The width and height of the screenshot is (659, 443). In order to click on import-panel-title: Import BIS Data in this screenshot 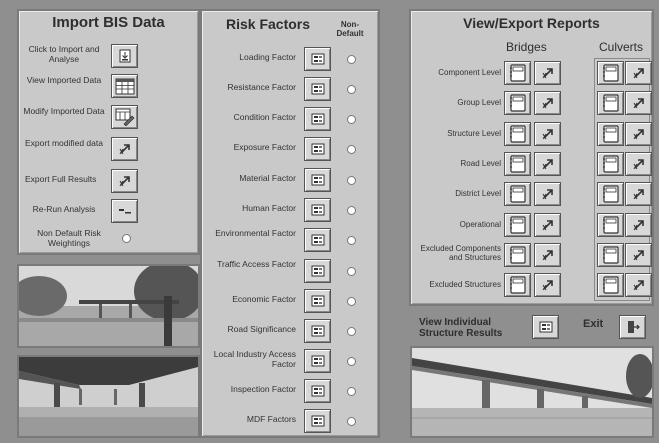, I will do `click(108, 22)`.